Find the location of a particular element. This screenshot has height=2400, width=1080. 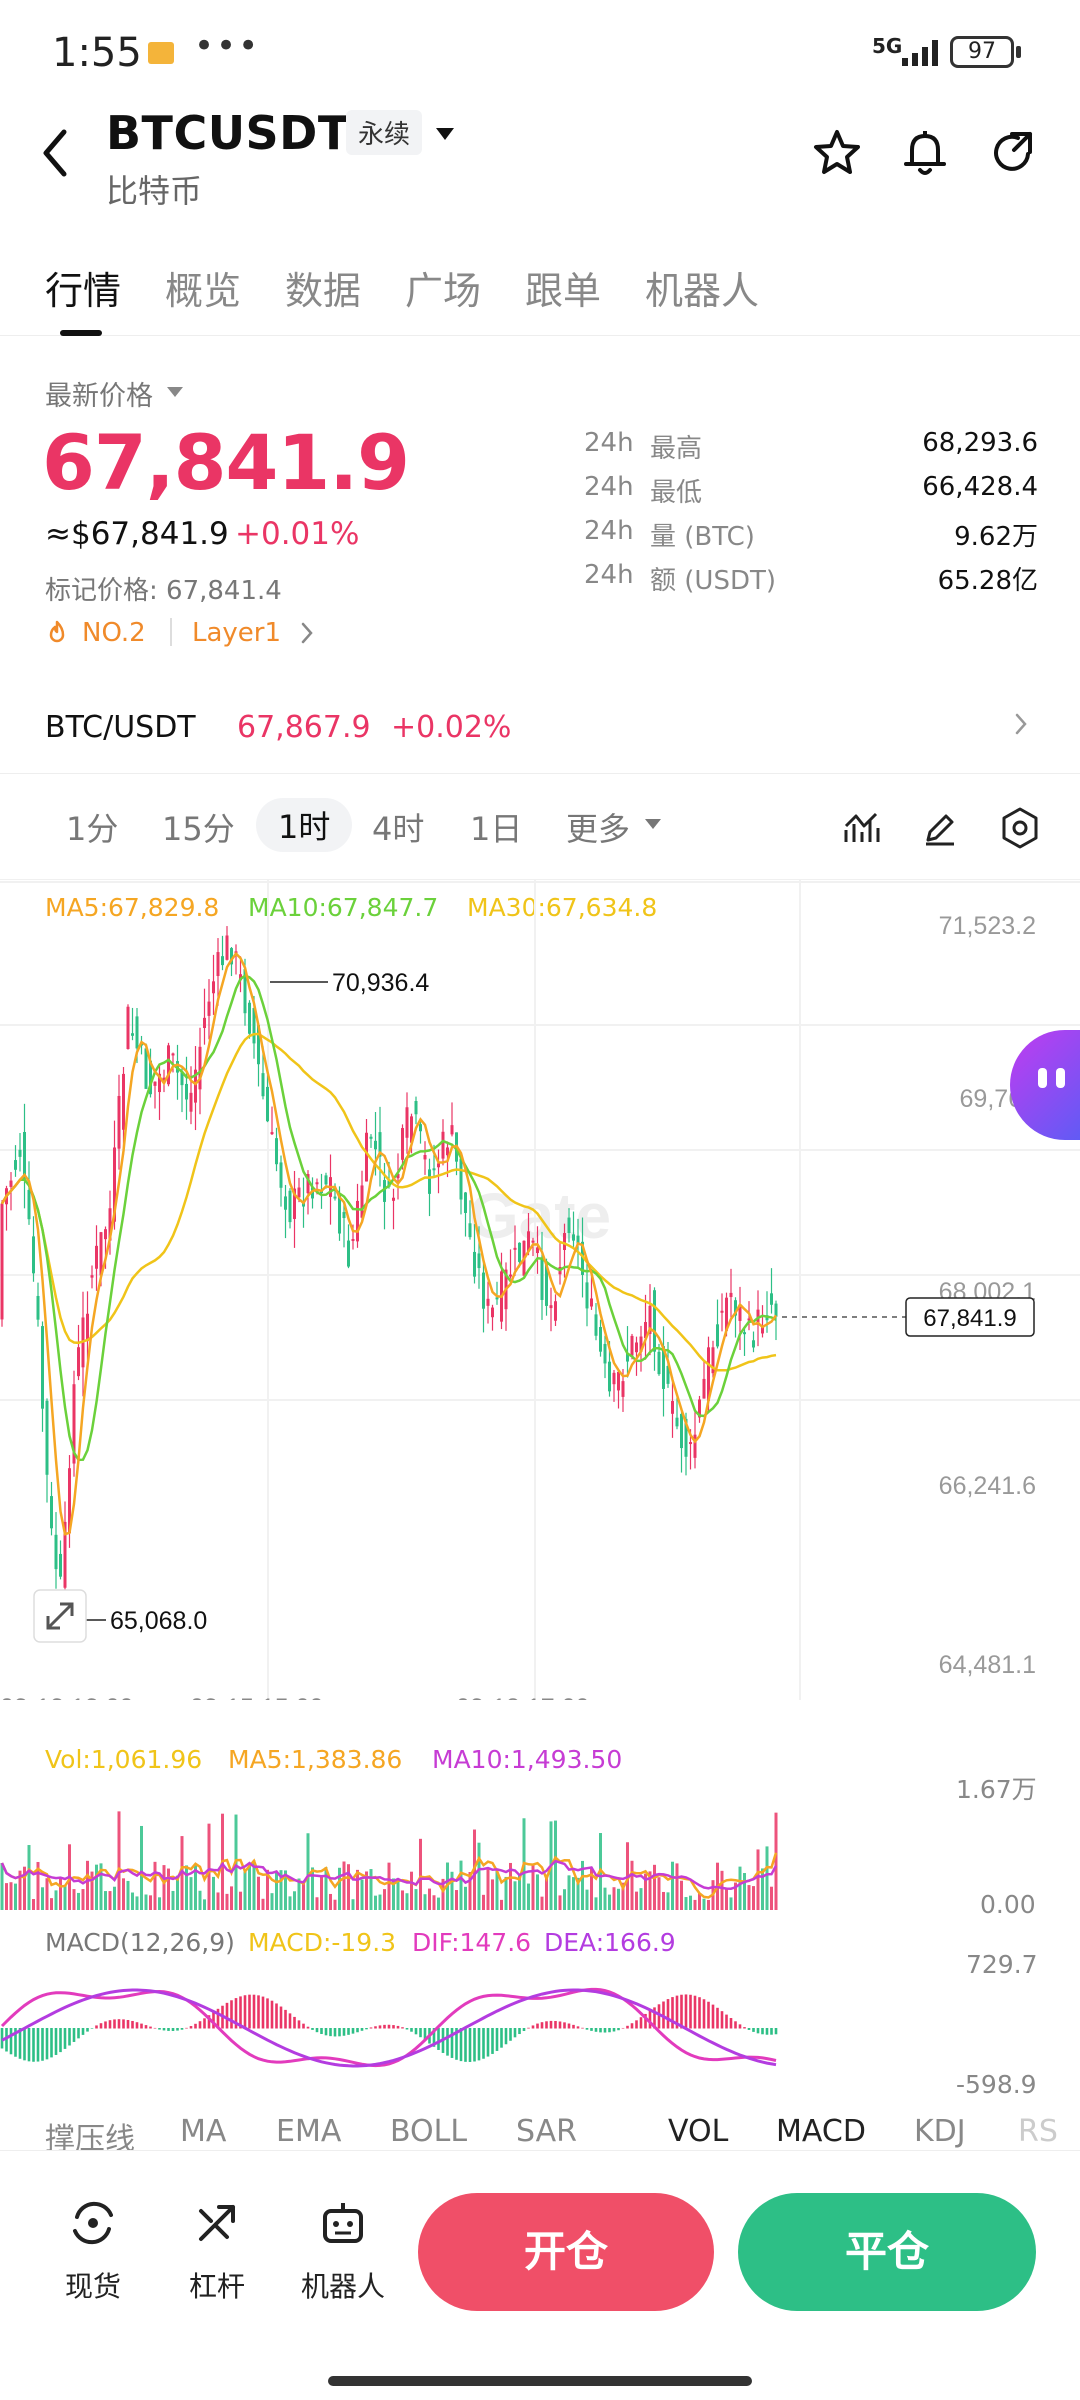

nav-margin: 杠杆 is located at coordinates (217, 2251).